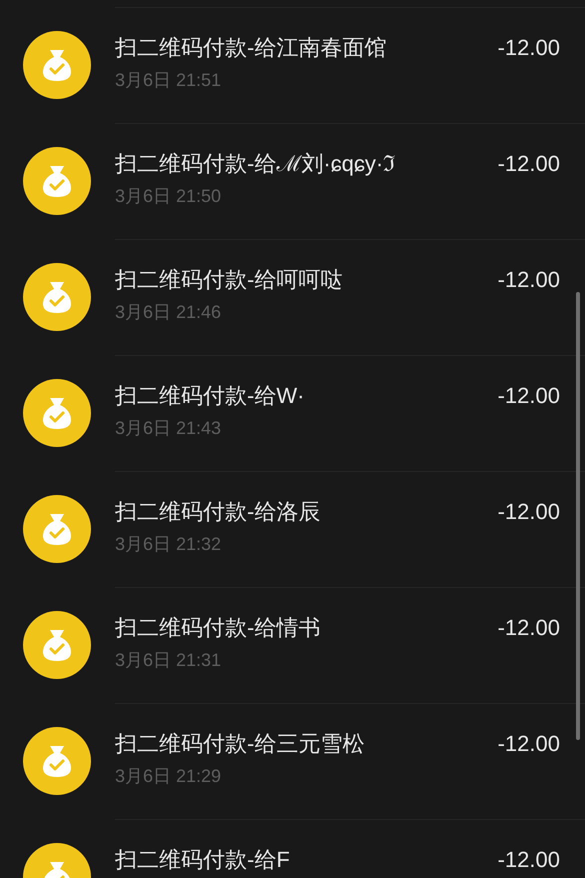 The width and height of the screenshot is (585, 878). What do you see at coordinates (168, 660) in the screenshot?
I see `transaction-time: 3月6日 21:31` at bounding box center [168, 660].